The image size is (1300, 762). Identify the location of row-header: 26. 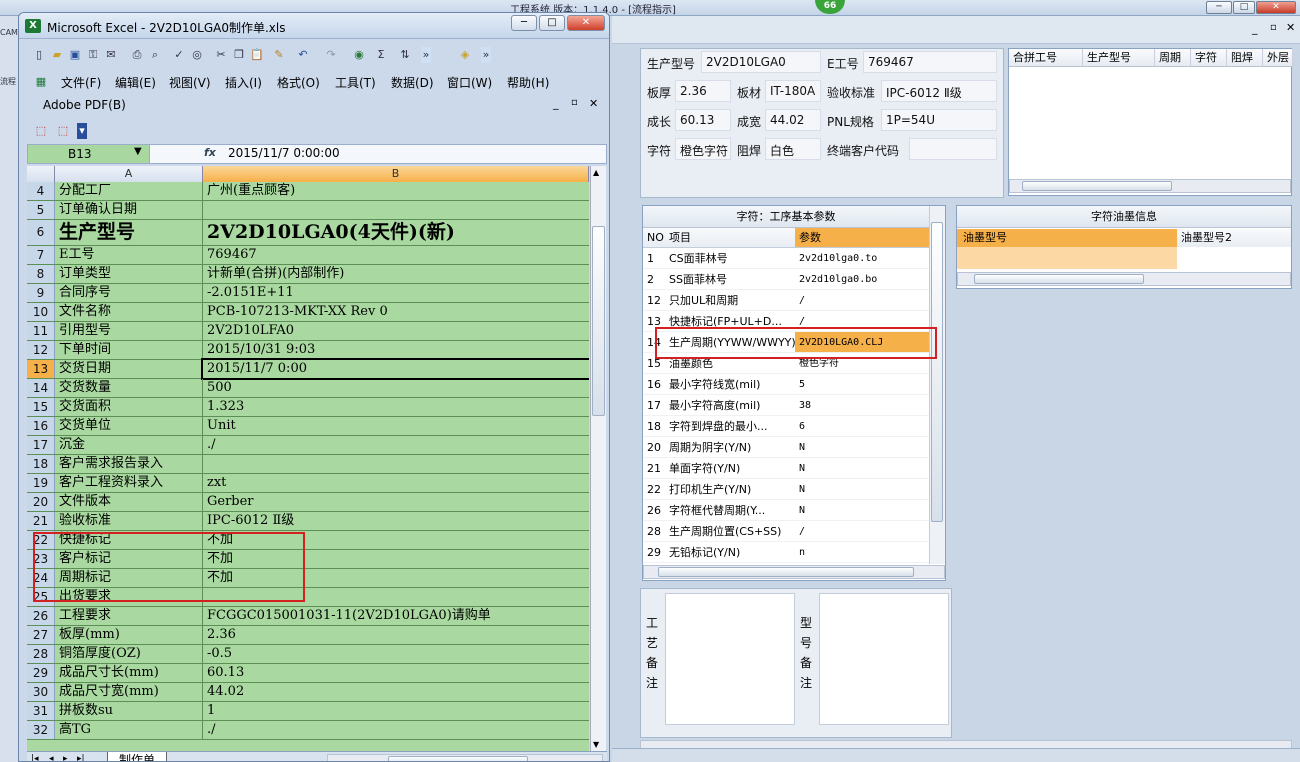
(41, 616).